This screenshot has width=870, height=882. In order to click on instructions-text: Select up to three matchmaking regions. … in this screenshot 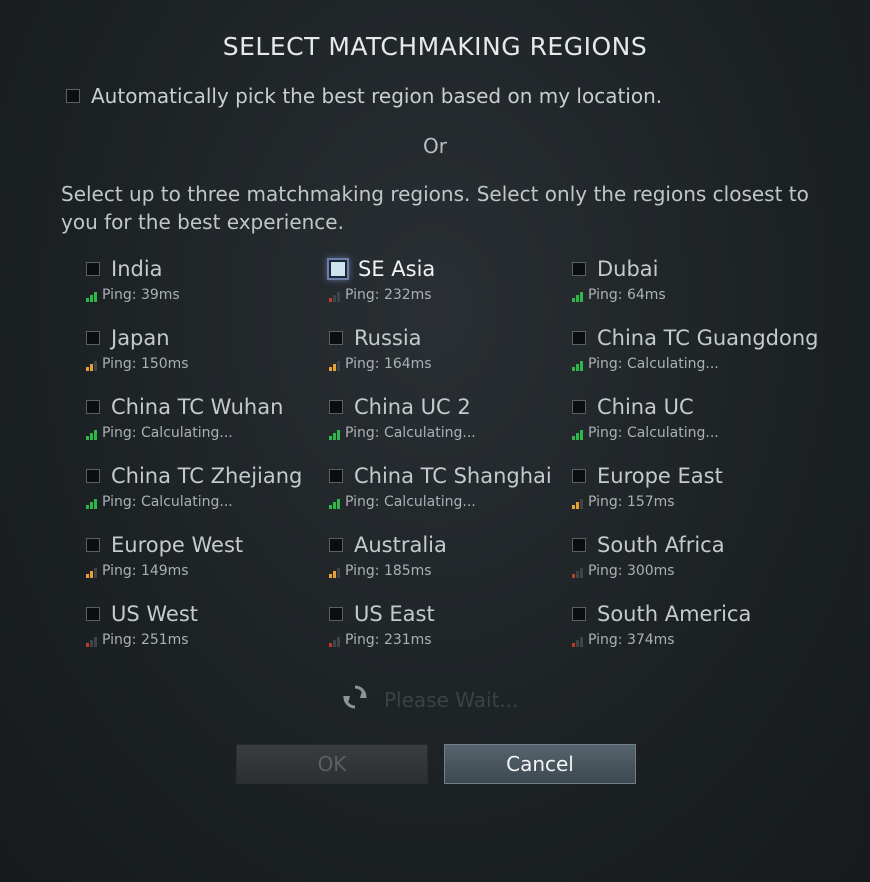, I will do `click(435, 208)`.